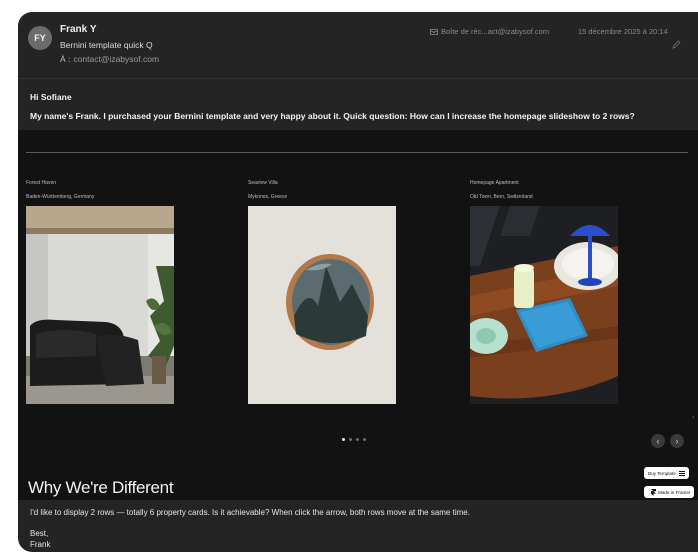 The image size is (698, 554). Describe the element at coordinates (623, 31) in the screenshot. I see `email-date: 15 décembre 2025 à 20:14` at that location.